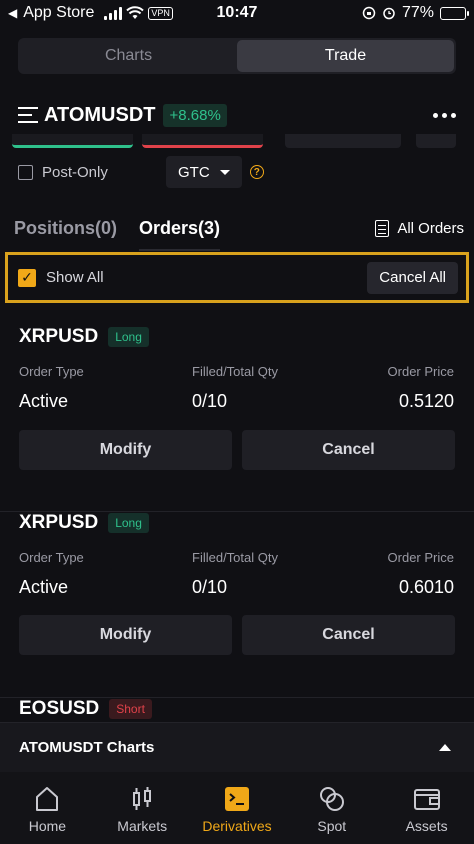 This screenshot has width=474, height=844. Describe the element at coordinates (99, 115) in the screenshot. I see `symbol-title: ATOMUSDT` at that location.